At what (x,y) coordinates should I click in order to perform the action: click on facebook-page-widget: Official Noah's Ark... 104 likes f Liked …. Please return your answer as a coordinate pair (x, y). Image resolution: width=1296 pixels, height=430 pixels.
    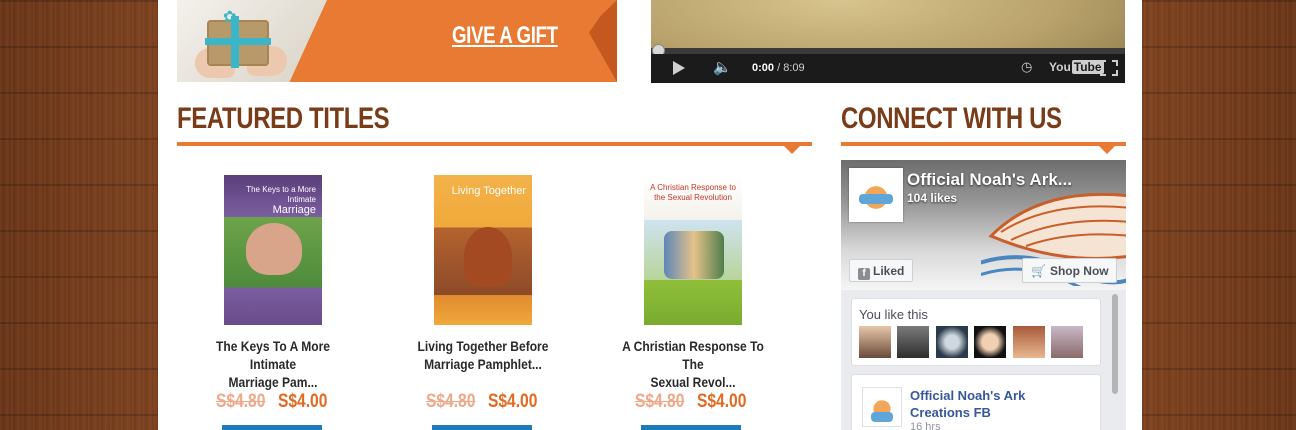
    Looking at the image, I should click on (983, 295).